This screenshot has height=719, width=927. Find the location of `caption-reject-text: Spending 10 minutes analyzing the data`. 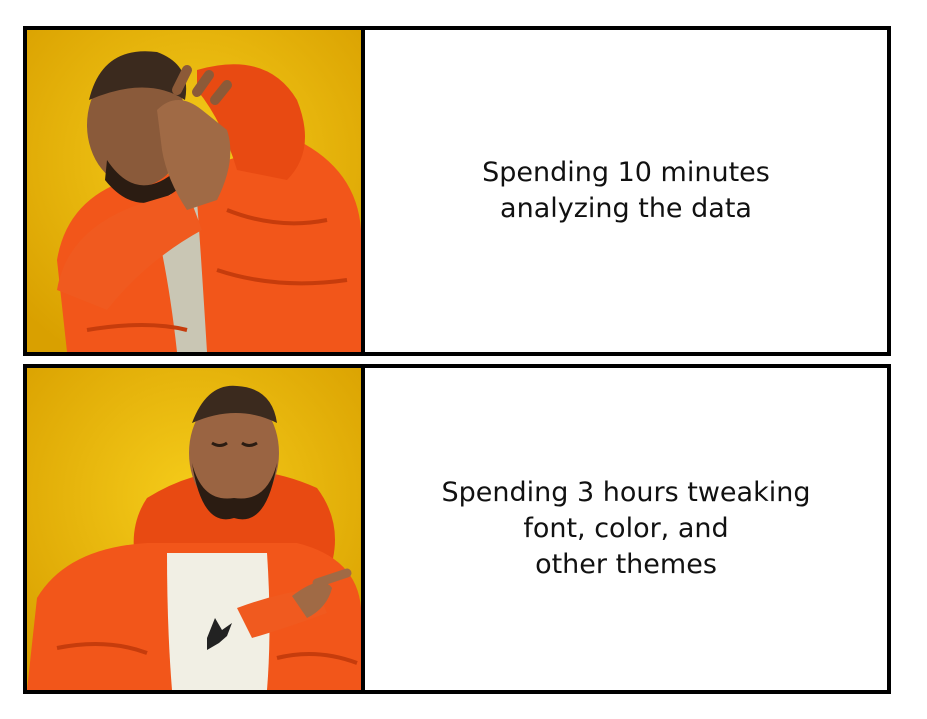

caption-reject-text: Spending 10 minutes analyzing the data is located at coordinates (626, 190).